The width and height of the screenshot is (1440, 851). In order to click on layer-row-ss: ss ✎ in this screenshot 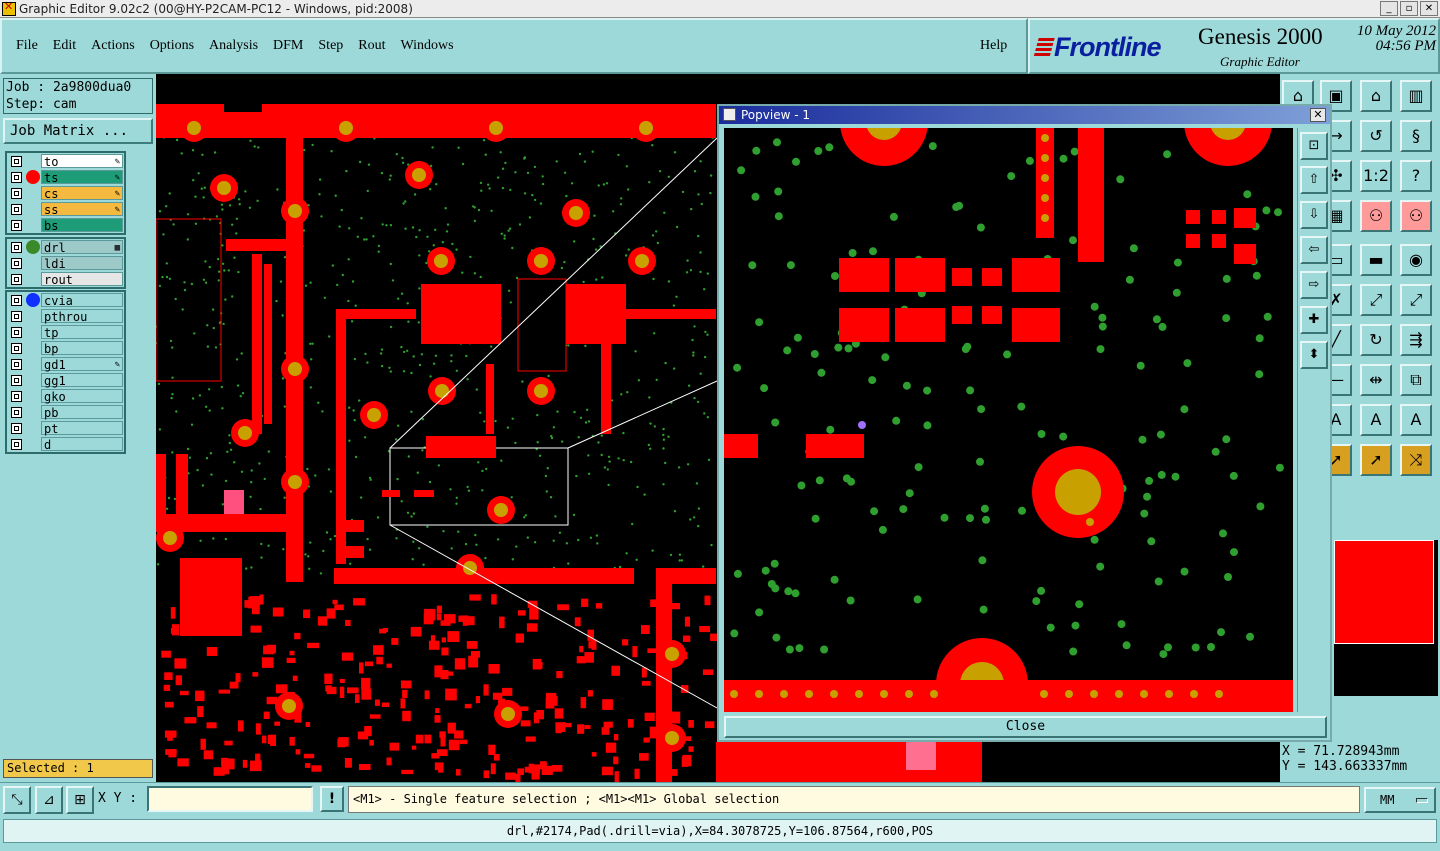, I will do `click(65, 209)`.